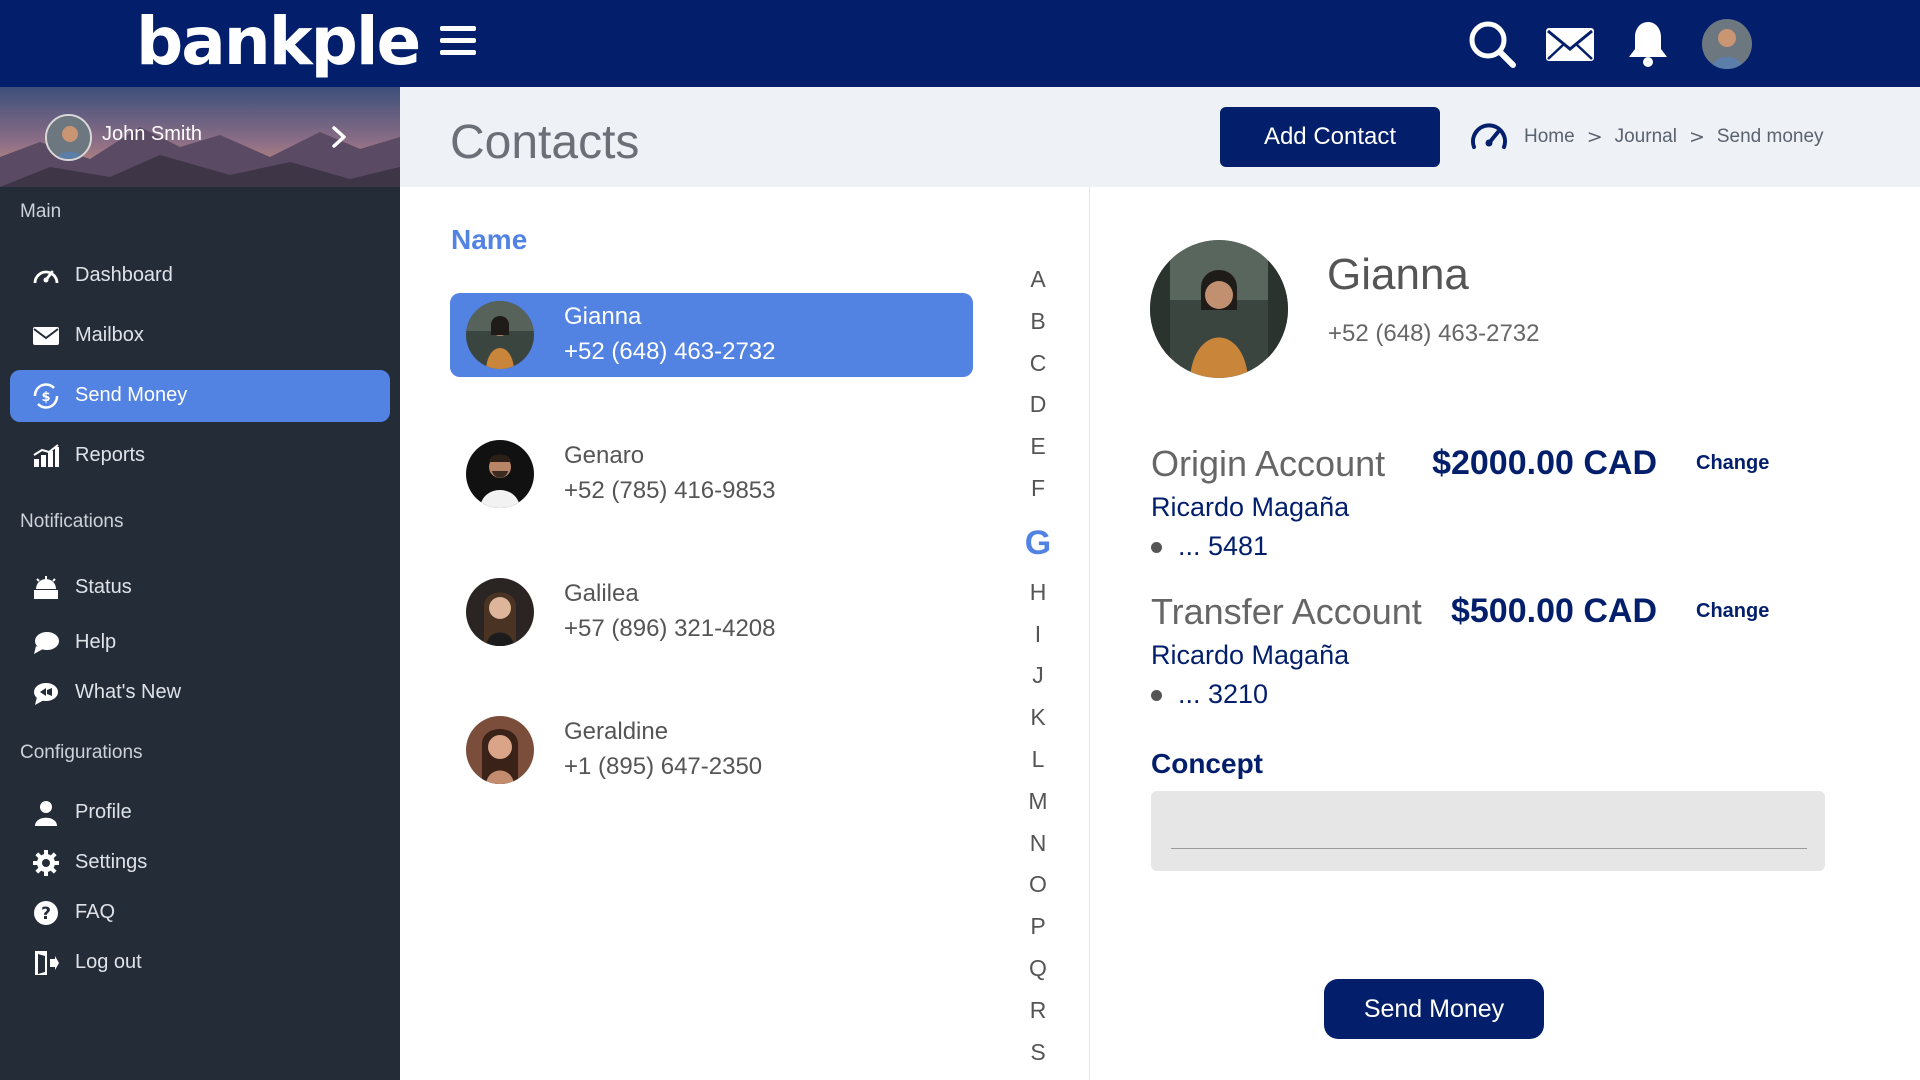  I want to click on transfer-change-link: Change, so click(1732, 611).